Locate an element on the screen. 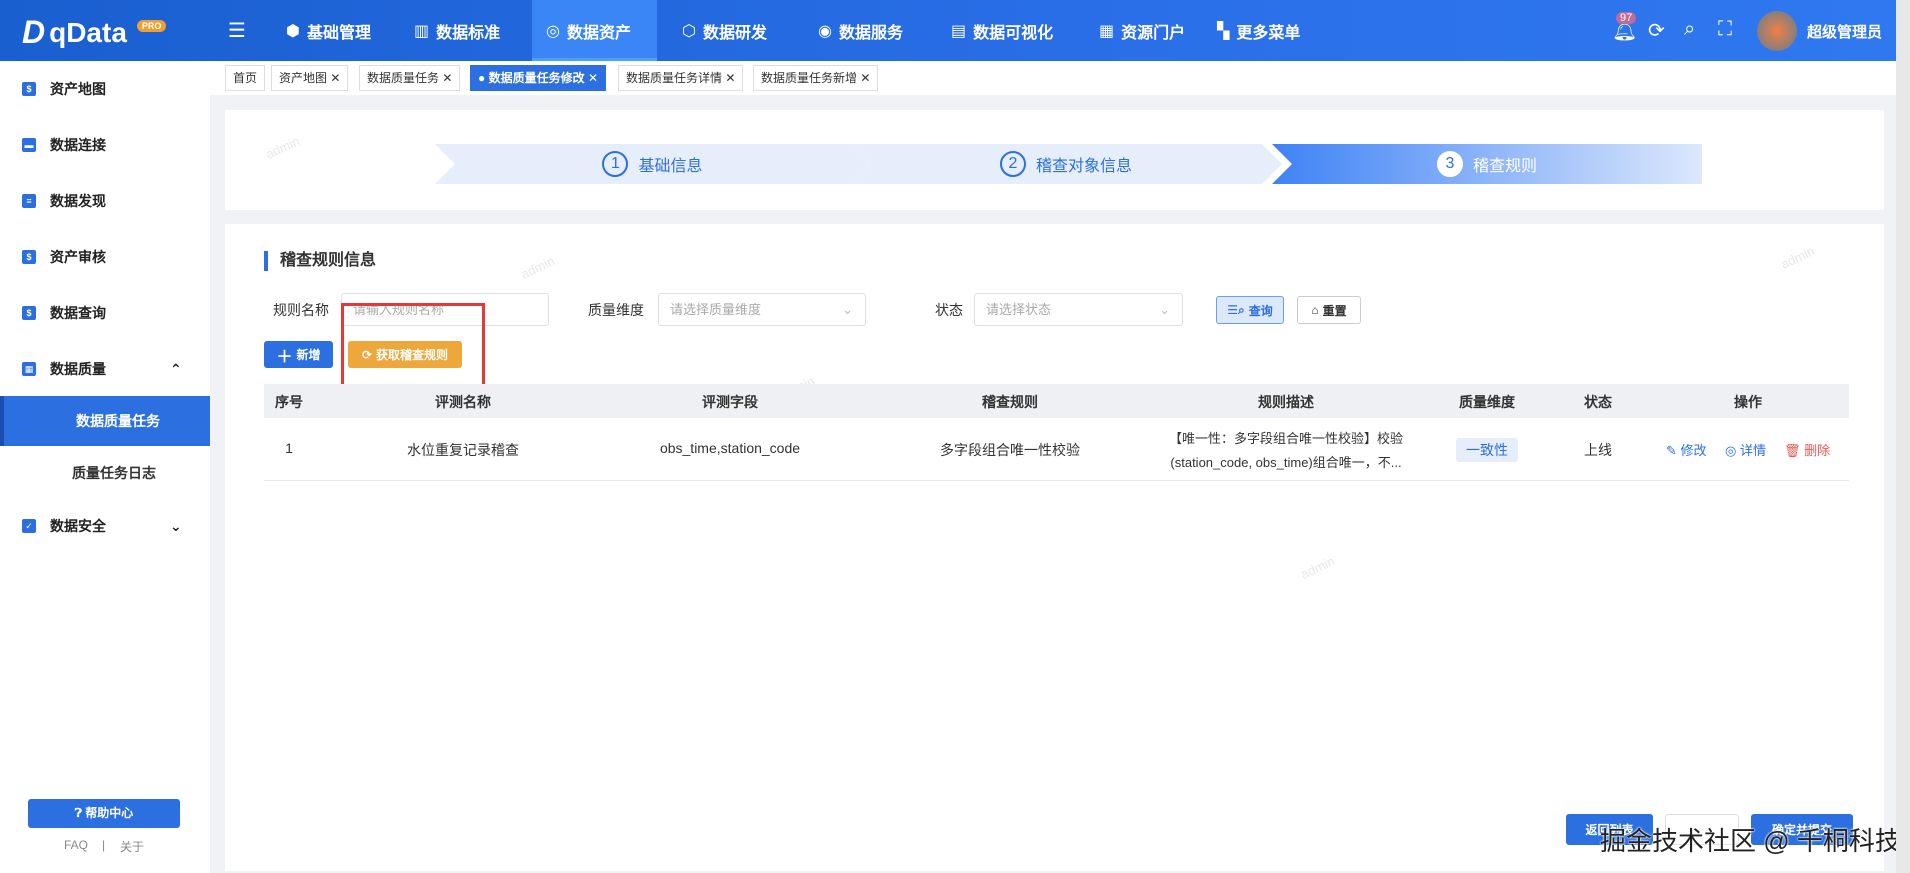 The height and width of the screenshot is (873, 1910). search-icon: ⌕ is located at coordinates (1689, 29).